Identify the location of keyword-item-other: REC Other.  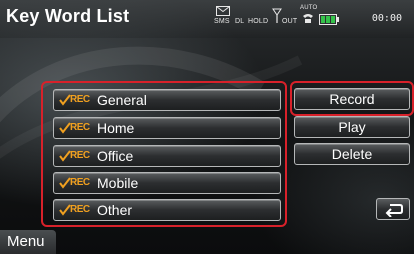
(167, 210).